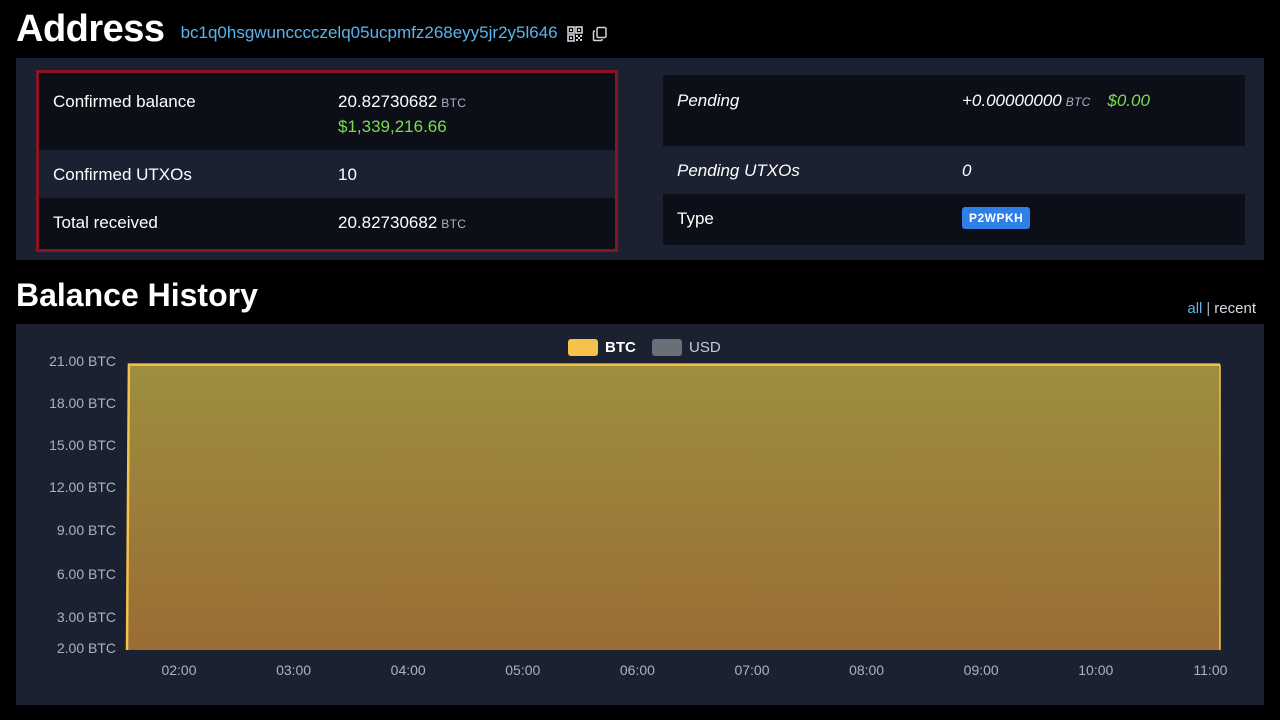  Describe the element at coordinates (637, 670) in the screenshot. I see `x-tick-label: 06:00` at that location.